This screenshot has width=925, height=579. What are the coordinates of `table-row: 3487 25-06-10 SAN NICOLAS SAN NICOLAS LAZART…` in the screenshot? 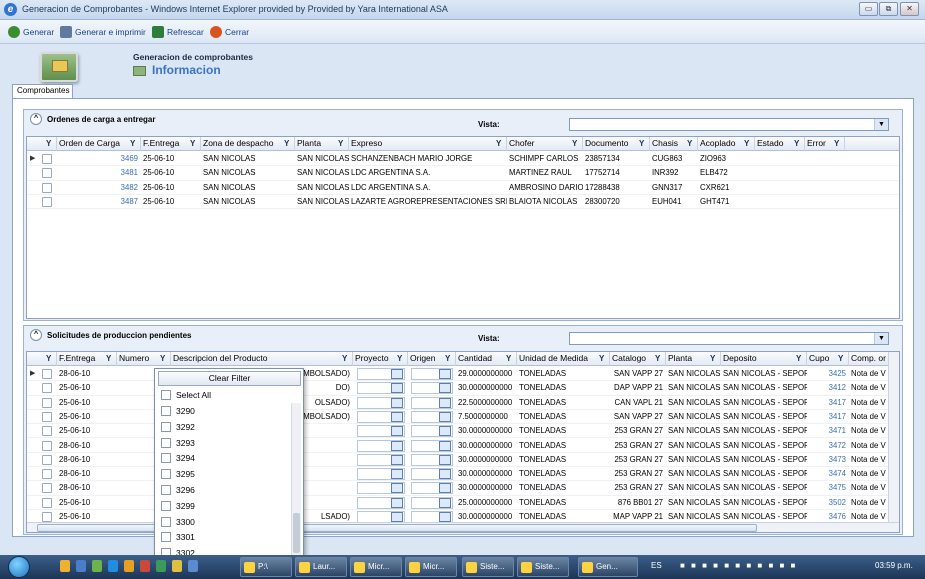 It's located at (463, 202).